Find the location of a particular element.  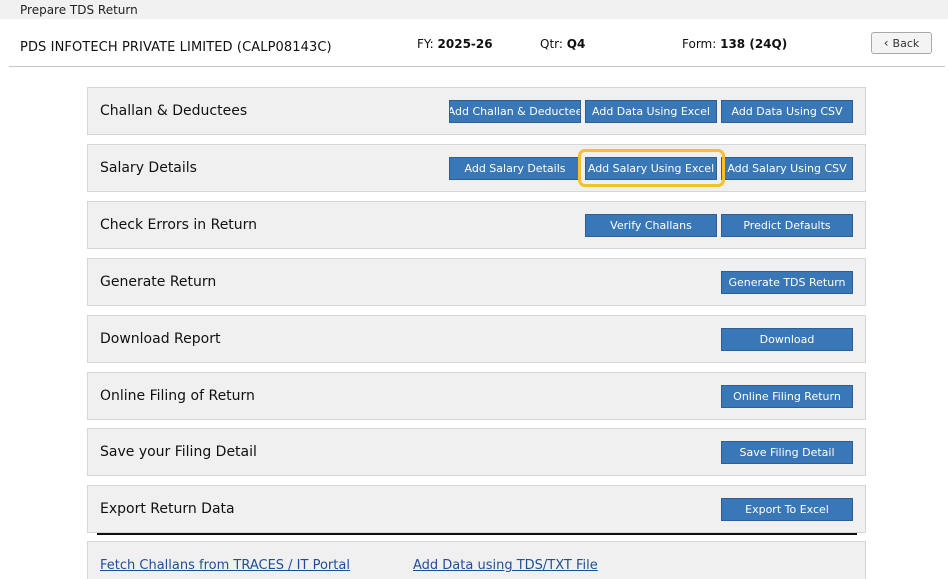

highlight-ring is located at coordinates (651, 168).